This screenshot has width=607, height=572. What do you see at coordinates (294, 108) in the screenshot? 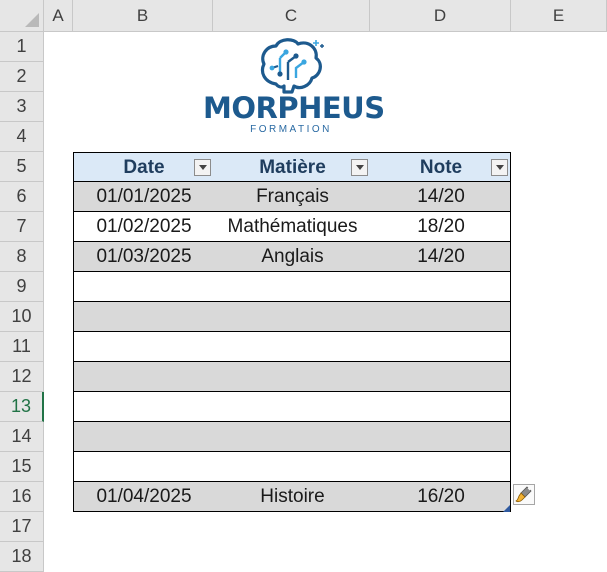
I see `logo-wordmark: MORPHEUS` at bounding box center [294, 108].